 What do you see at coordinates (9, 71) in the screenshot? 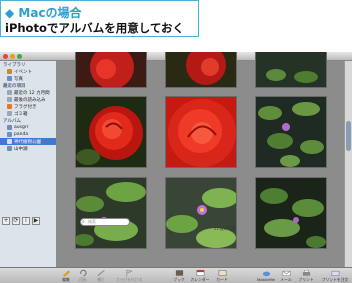
I see `events-icon` at bounding box center [9, 71].